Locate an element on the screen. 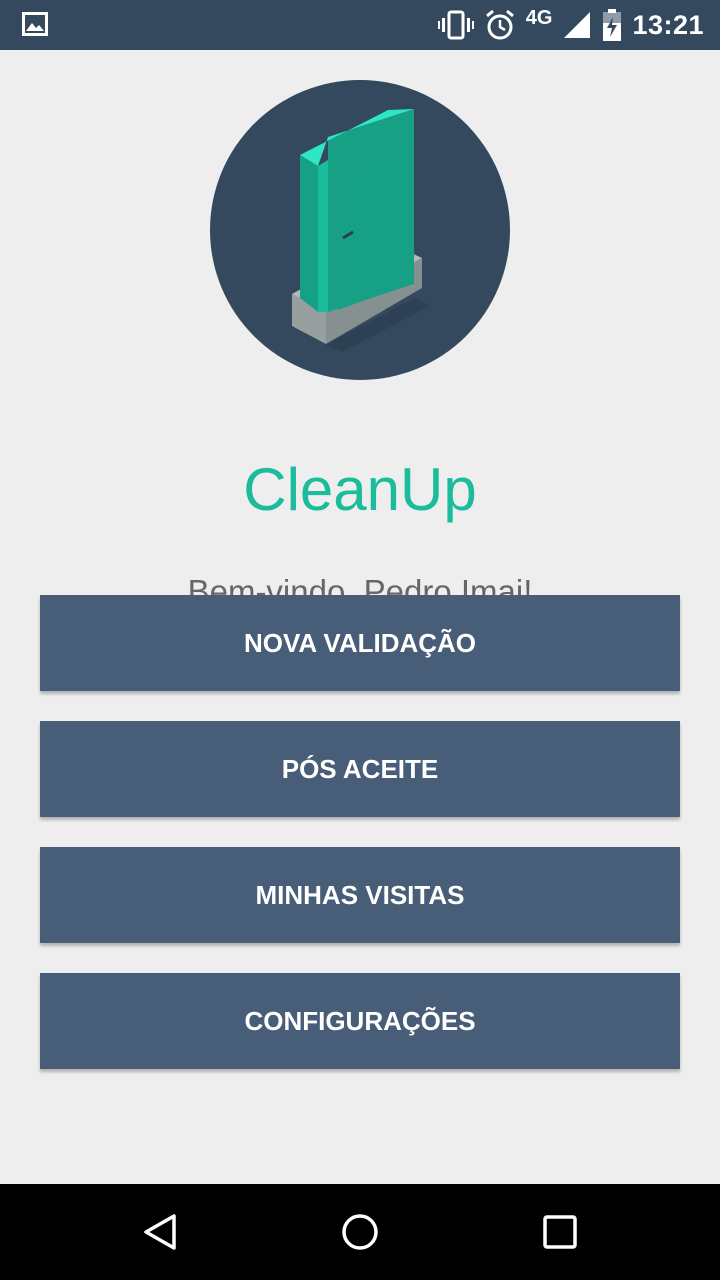 This screenshot has width=720, height=1280. recents-icon is located at coordinates (560, 1232).